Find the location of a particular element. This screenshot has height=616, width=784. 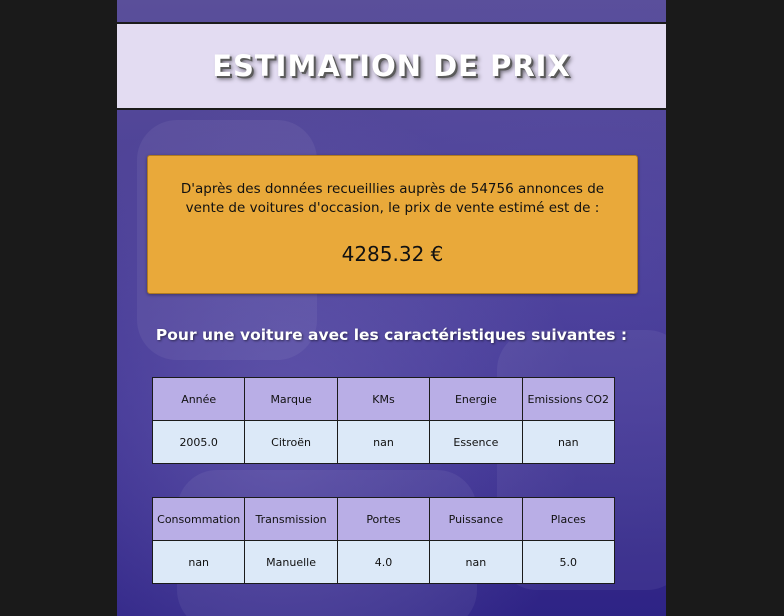

table-cell: Manuelle is located at coordinates (291, 562).